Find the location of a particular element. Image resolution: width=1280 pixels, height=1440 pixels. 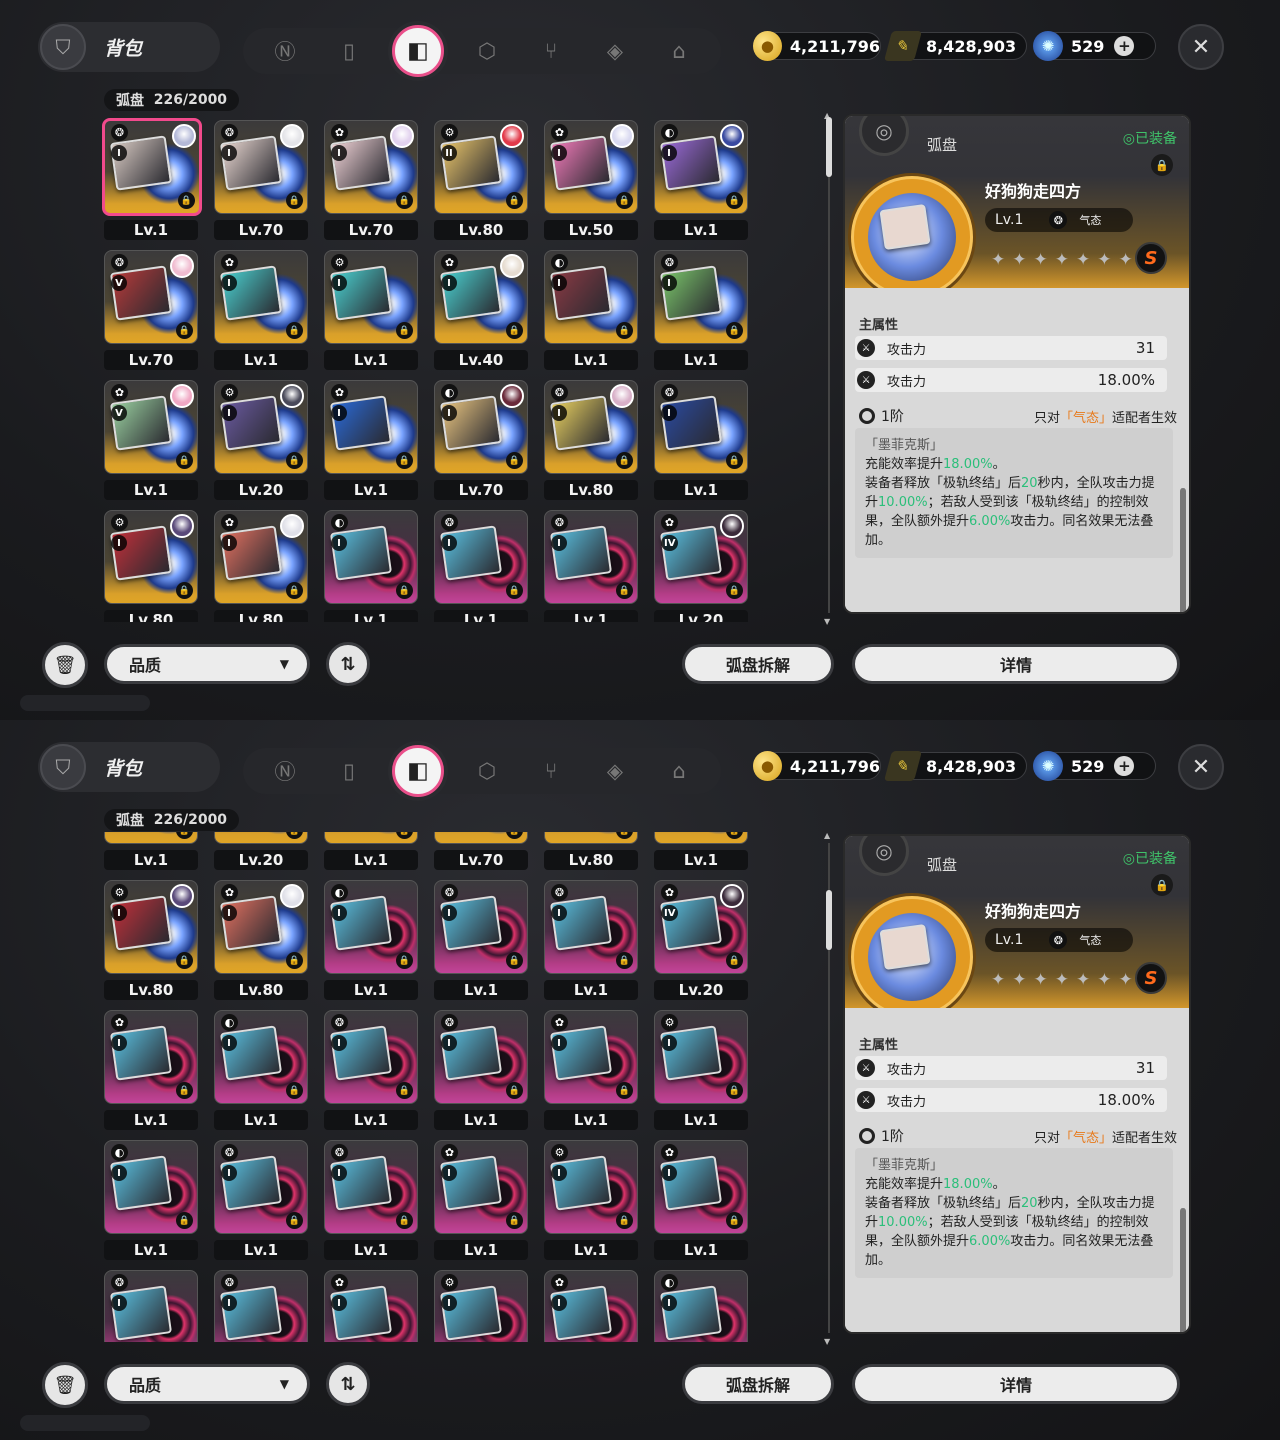

disc-card: ❂ I 🔒 Lv.70 is located at coordinates (260, 178).